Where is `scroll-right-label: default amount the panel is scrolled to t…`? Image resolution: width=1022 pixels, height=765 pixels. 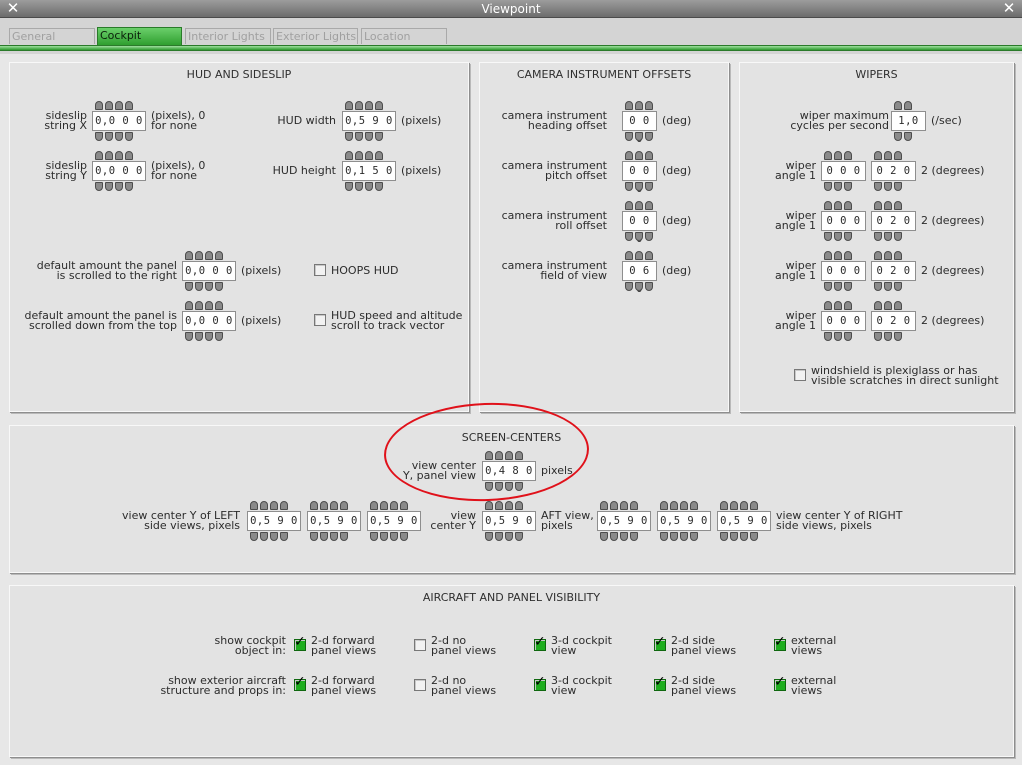 scroll-right-label: default amount the panel is scrolled to t… is located at coordinates (106, 270).